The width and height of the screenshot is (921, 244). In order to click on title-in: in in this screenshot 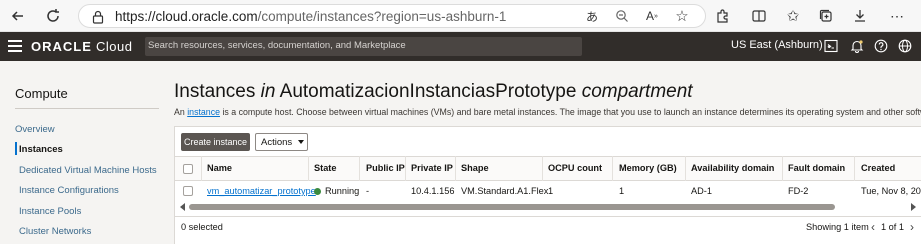, I will do `click(268, 91)`.